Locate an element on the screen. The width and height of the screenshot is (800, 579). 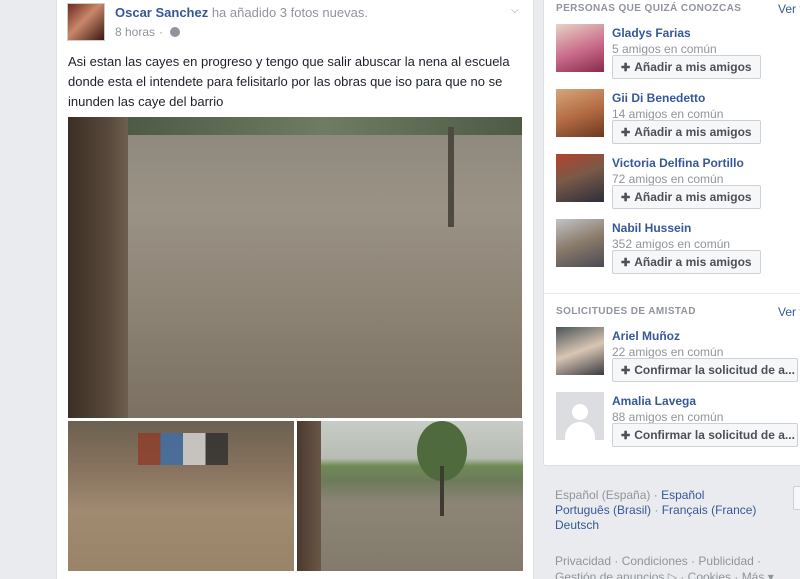
mutual-friends-count: 14 amigos en común is located at coordinates (667, 114).